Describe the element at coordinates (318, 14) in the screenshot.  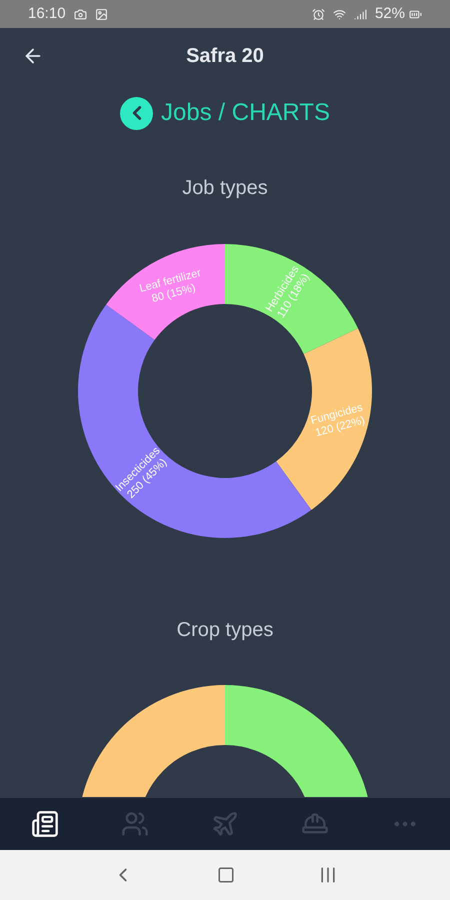
I see `alarm-icon` at that location.